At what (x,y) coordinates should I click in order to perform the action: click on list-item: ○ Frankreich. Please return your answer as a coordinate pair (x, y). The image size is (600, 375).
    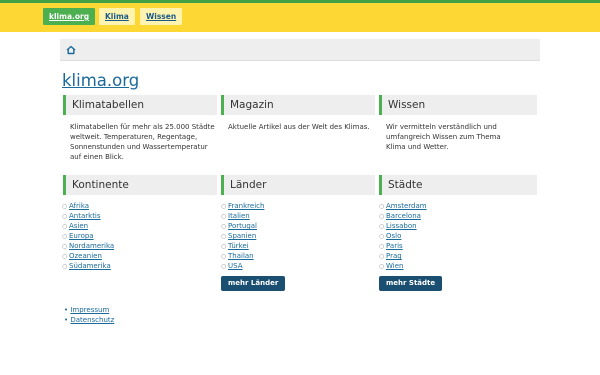
    Looking at the image, I should click on (242, 206).